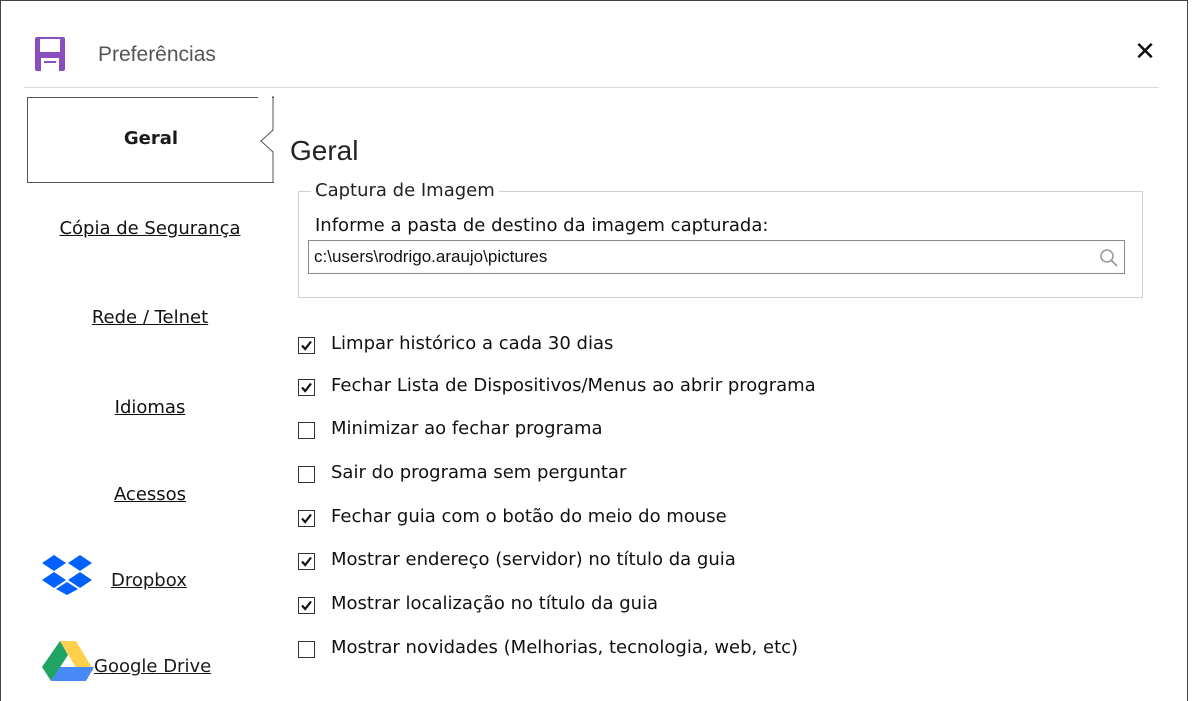 The height and width of the screenshot is (701, 1194). What do you see at coordinates (472, 343) in the screenshot?
I see `option-label: Limpar histórico a cada 30 dias` at bounding box center [472, 343].